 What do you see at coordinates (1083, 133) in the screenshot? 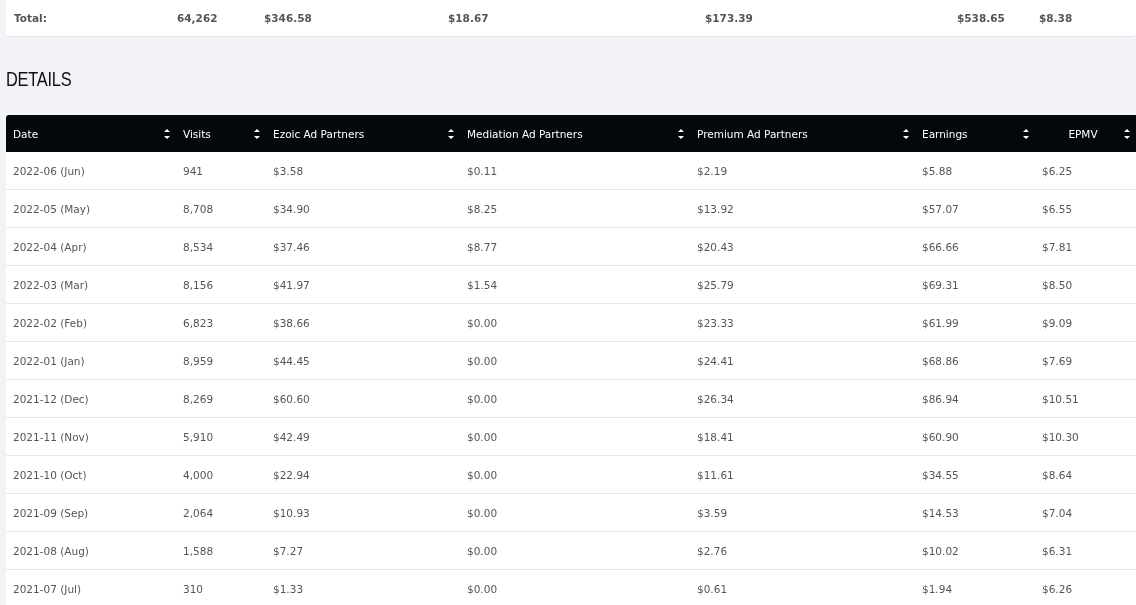
I see `column-header: EPMV` at bounding box center [1083, 133].